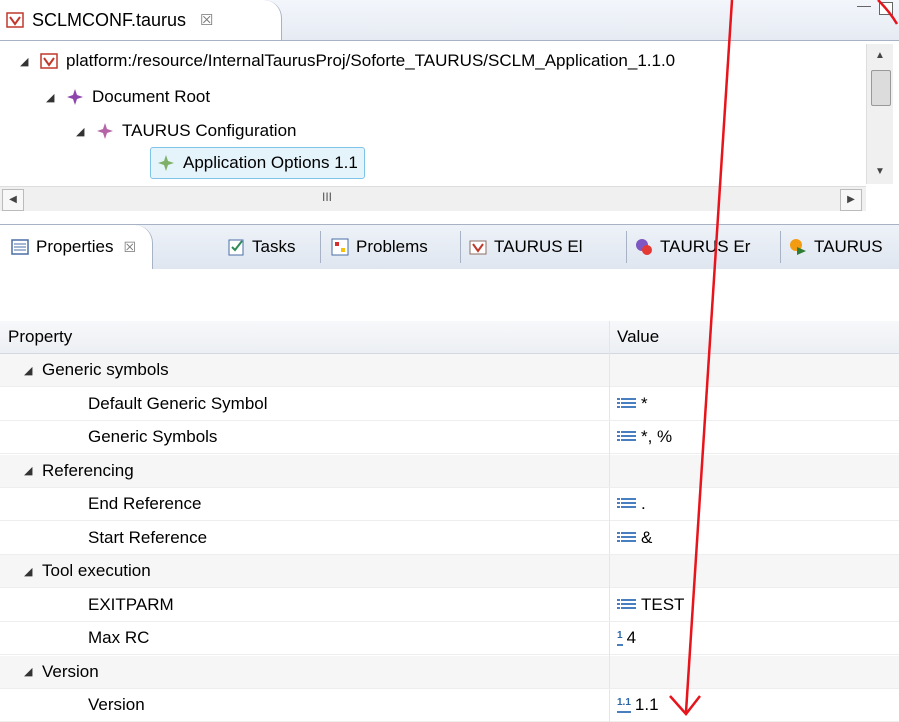  What do you see at coordinates (305, 638) in the screenshot?
I see `property-name-cell: Max RC` at bounding box center [305, 638].